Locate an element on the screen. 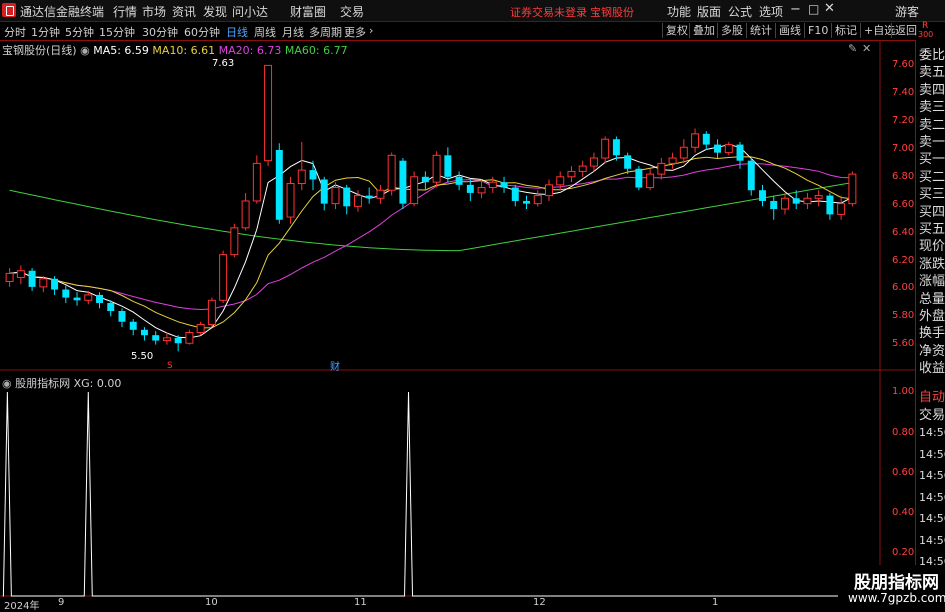 This screenshot has width=945, height=612. button-huaxian: 画线 is located at coordinates (788, 30).